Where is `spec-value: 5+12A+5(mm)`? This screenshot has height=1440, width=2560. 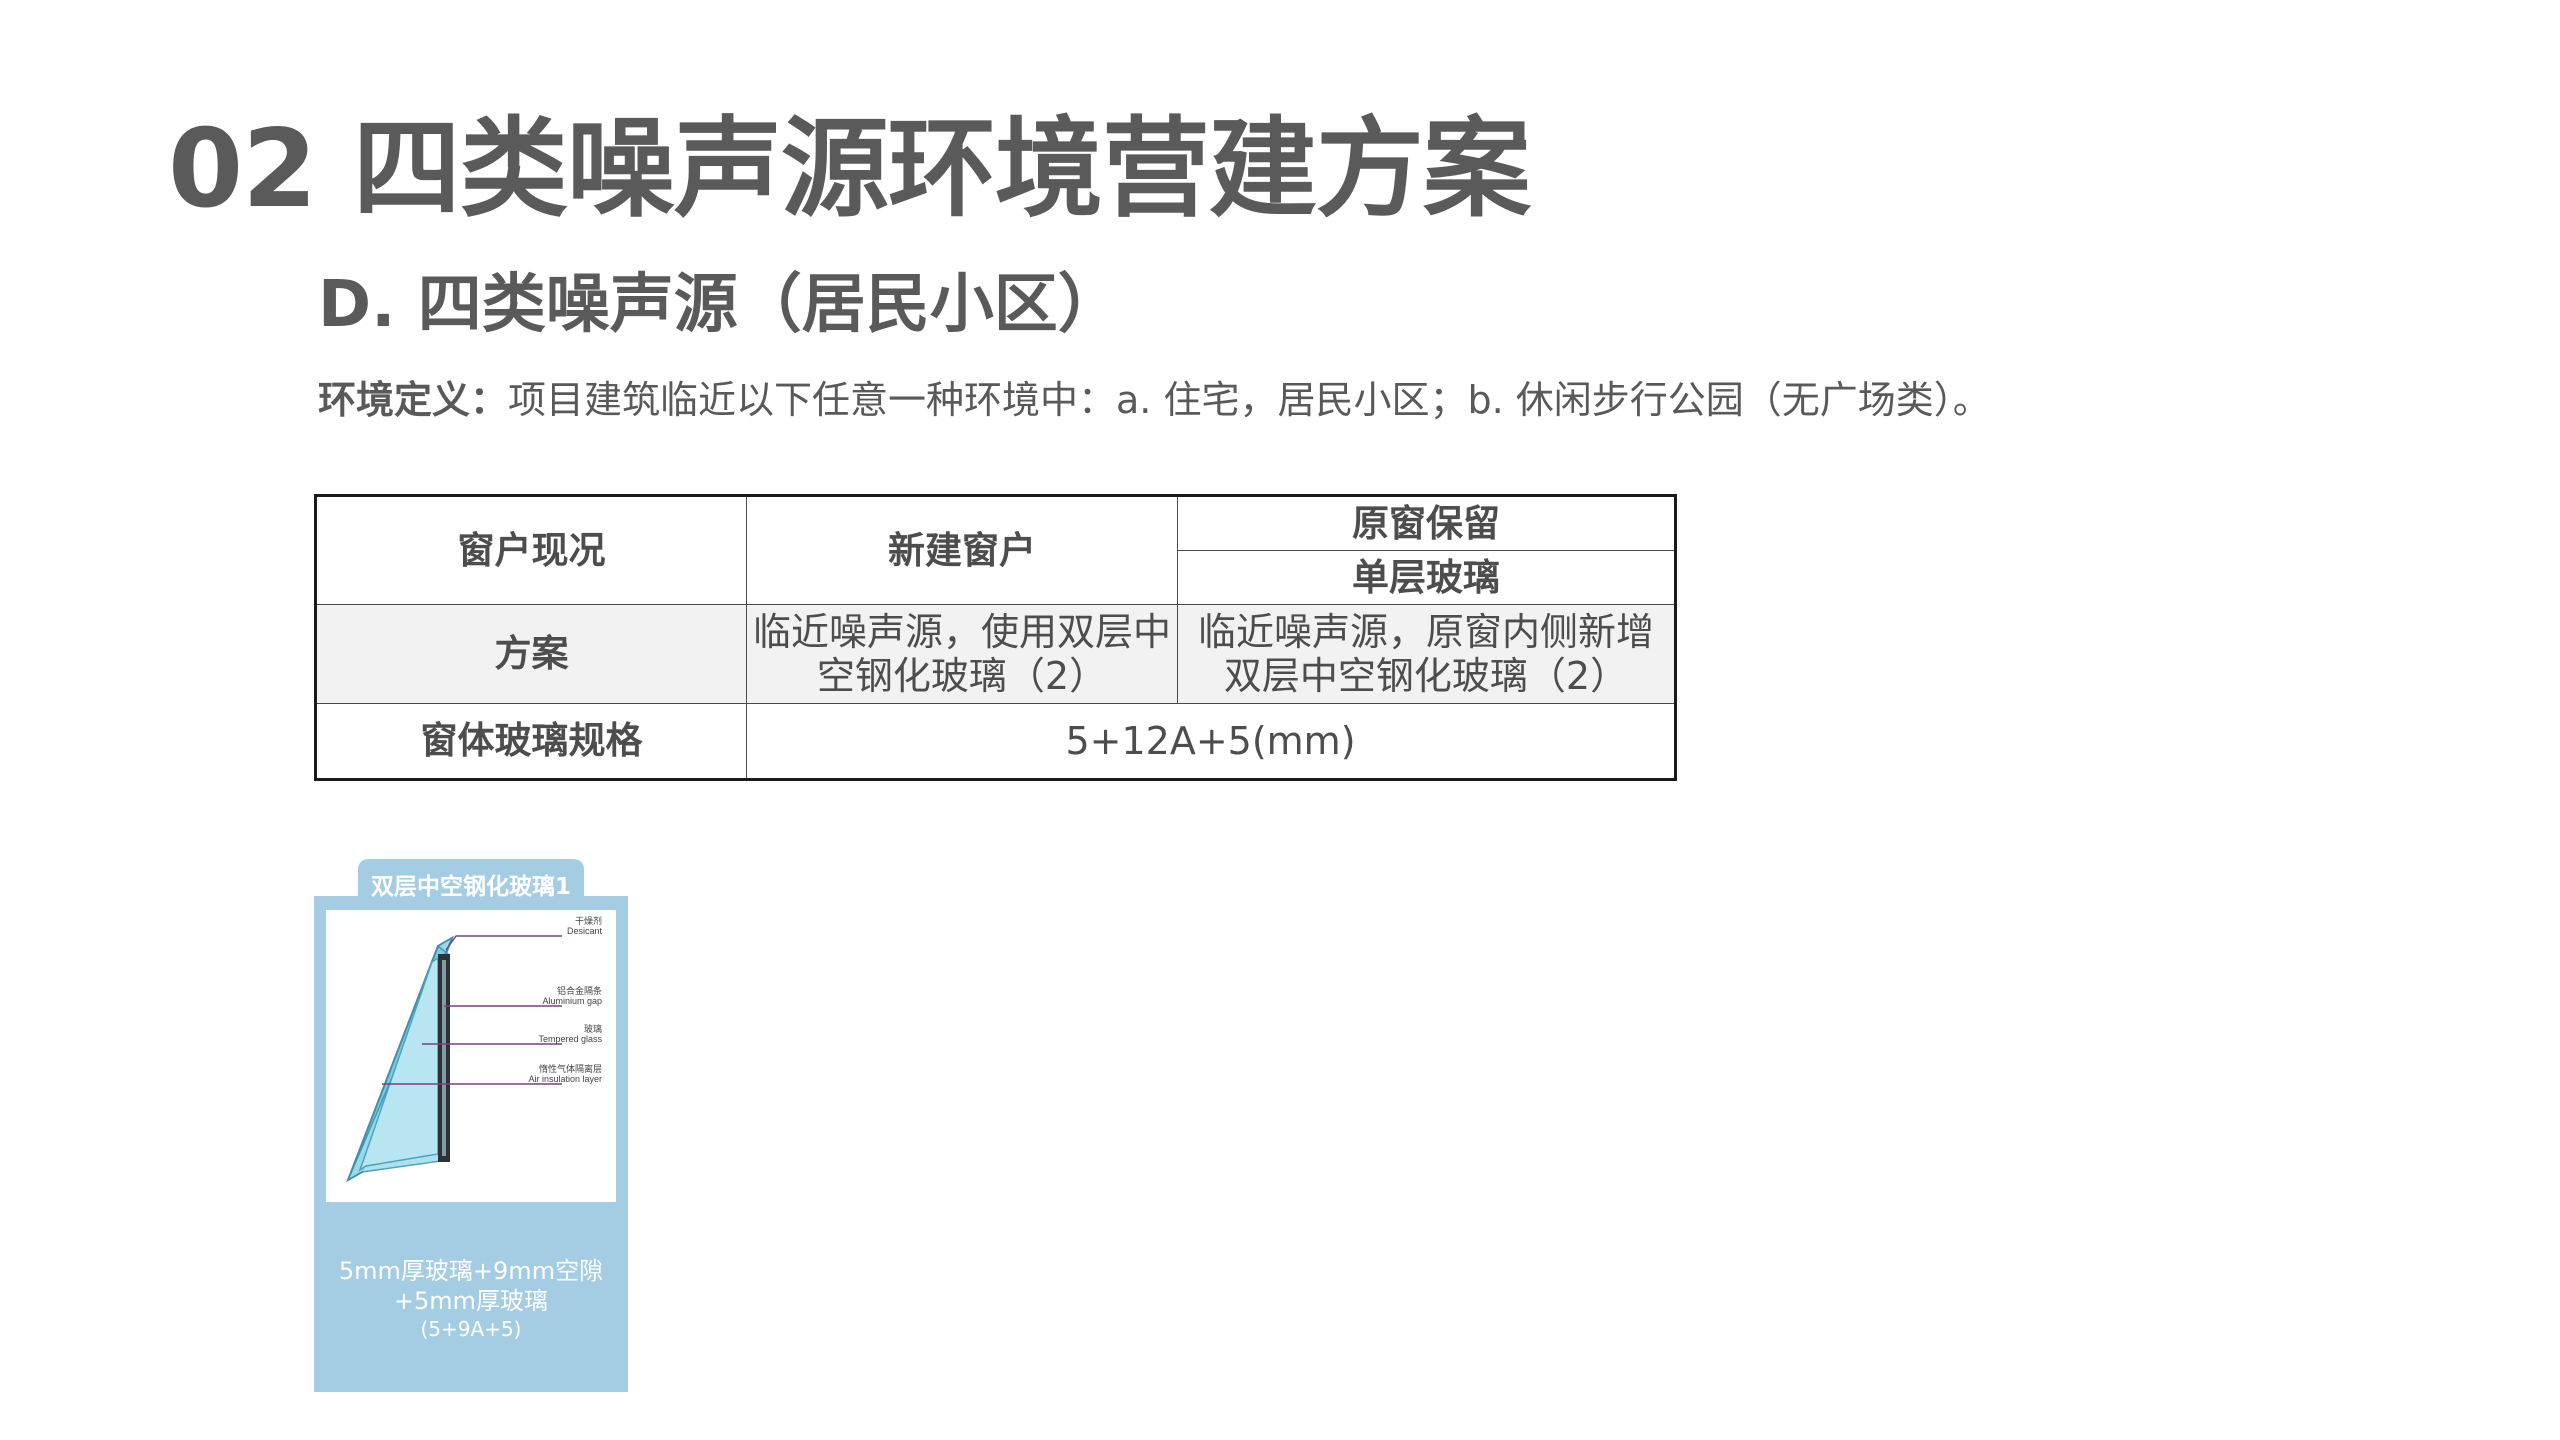
spec-value: 5+12A+5(mm) is located at coordinates (1211, 741).